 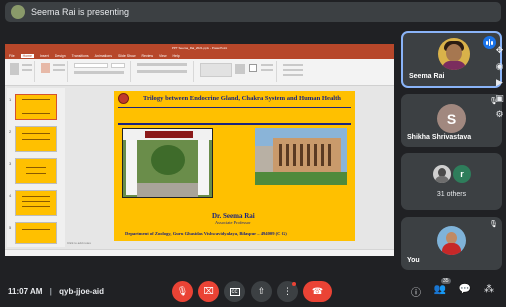 I want to click on arrange-icon, so click(x=240, y=69).